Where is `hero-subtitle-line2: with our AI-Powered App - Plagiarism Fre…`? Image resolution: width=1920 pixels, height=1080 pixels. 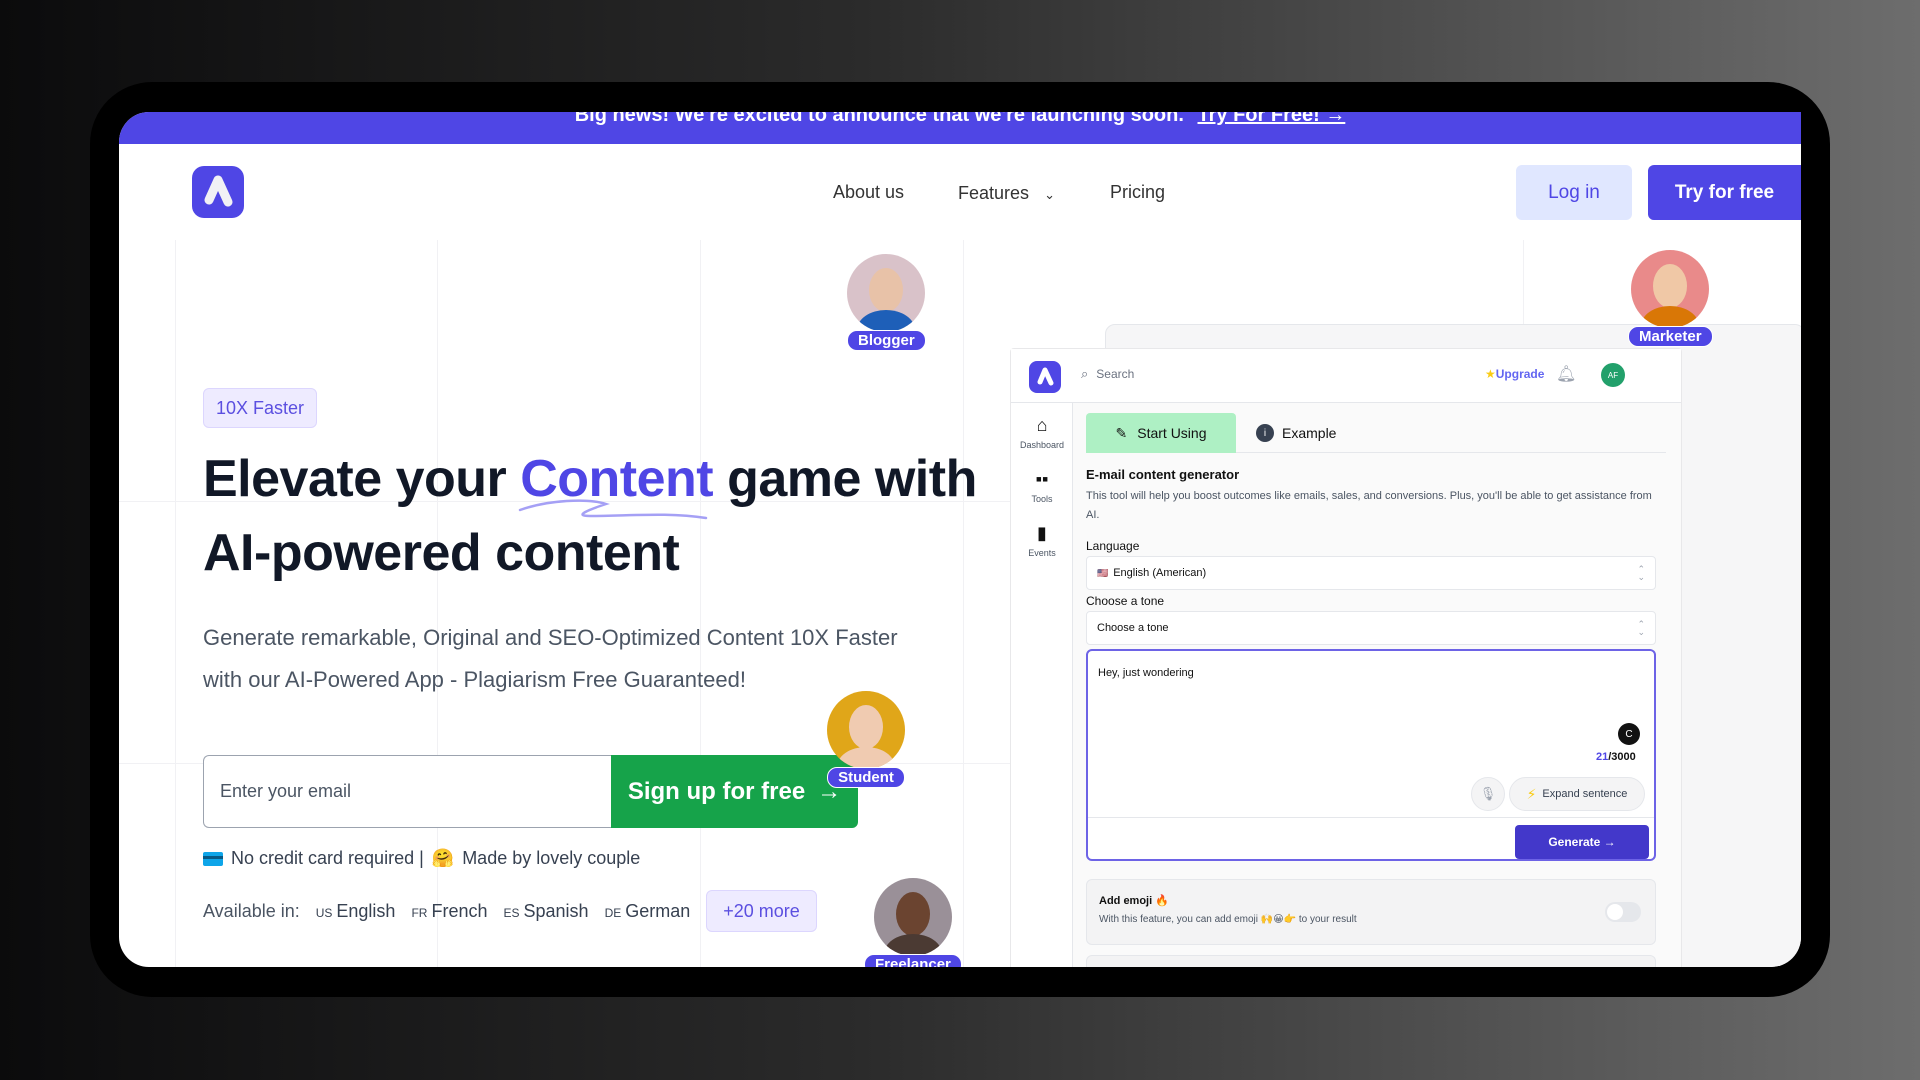
hero-subtitle-line2: with our AI-Powered App - Plagiarism Fre… is located at coordinates (474, 679).